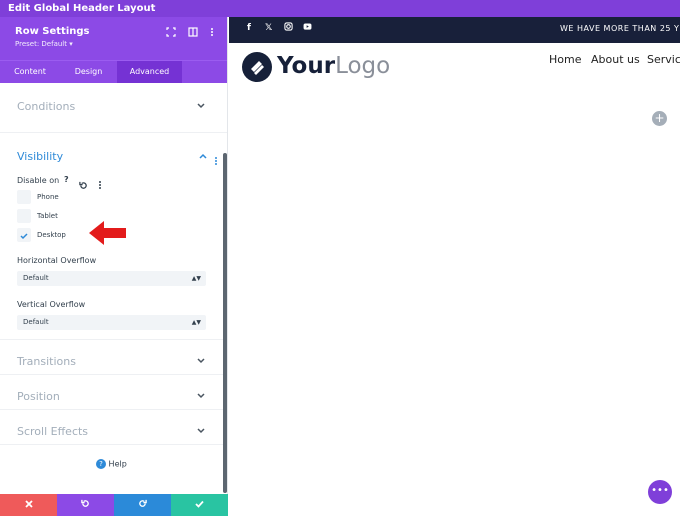 The width and height of the screenshot is (680, 516). I want to click on x-twitter-icon: 𝕏, so click(268, 28).